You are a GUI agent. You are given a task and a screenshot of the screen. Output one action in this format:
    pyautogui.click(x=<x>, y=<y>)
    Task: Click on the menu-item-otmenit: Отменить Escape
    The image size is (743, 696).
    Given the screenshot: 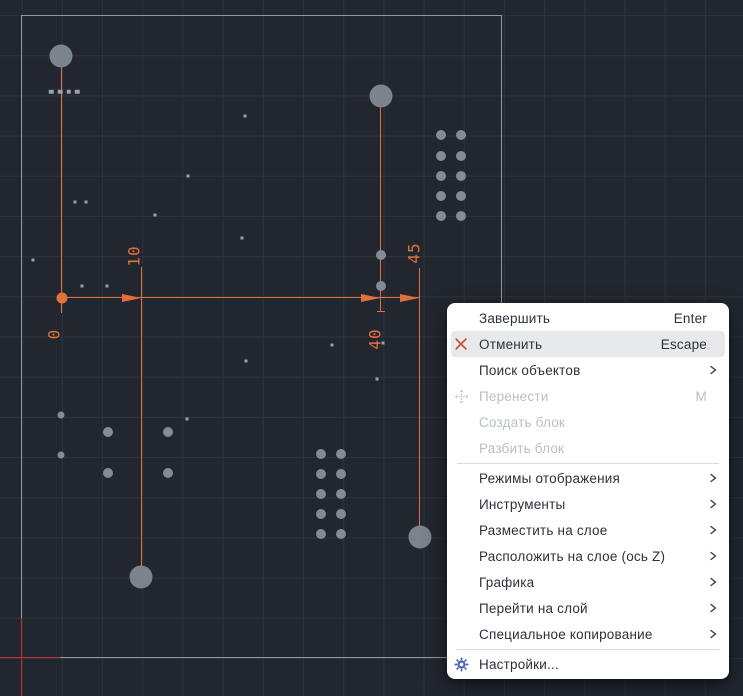 What is the action you would take?
    pyautogui.click(x=588, y=344)
    